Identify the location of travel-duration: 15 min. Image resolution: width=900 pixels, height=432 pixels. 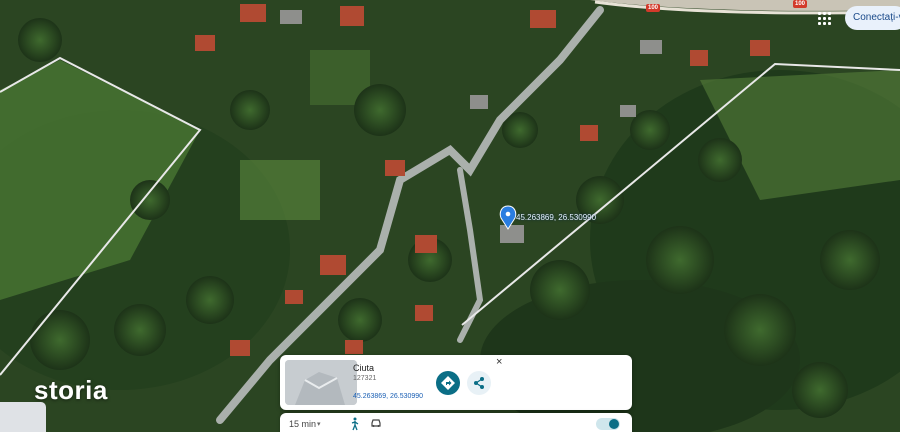
(302, 424).